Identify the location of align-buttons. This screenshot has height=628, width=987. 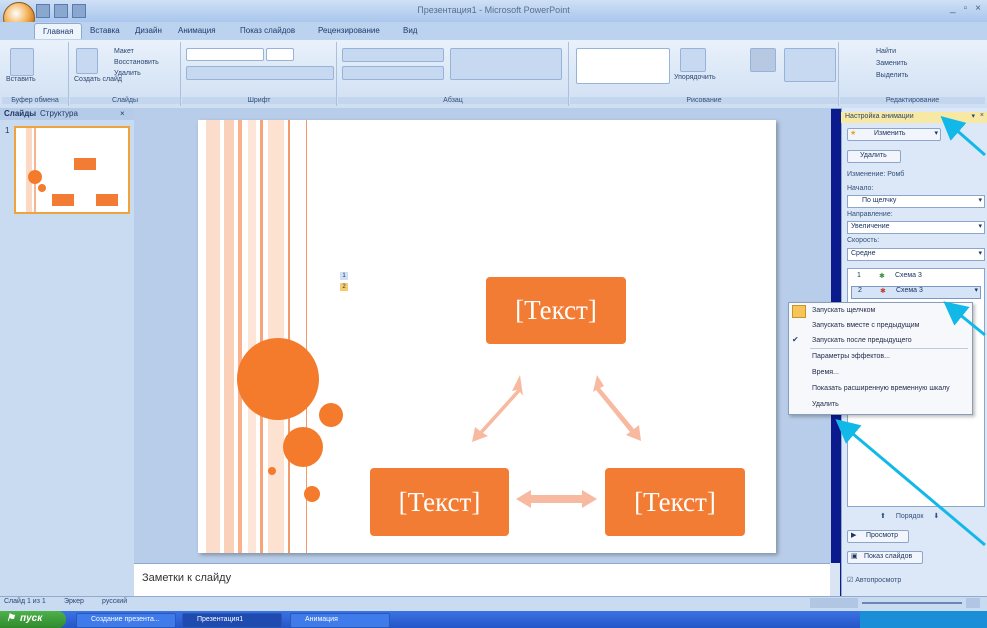
(393, 73).